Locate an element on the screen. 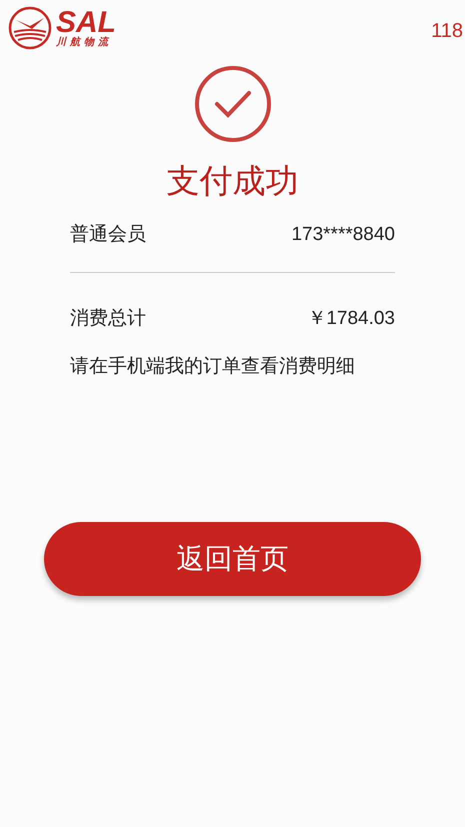 The image size is (465, 827). order-note: 请在手机端我的订单查看消费明细 is located at coordinates (212, 366).